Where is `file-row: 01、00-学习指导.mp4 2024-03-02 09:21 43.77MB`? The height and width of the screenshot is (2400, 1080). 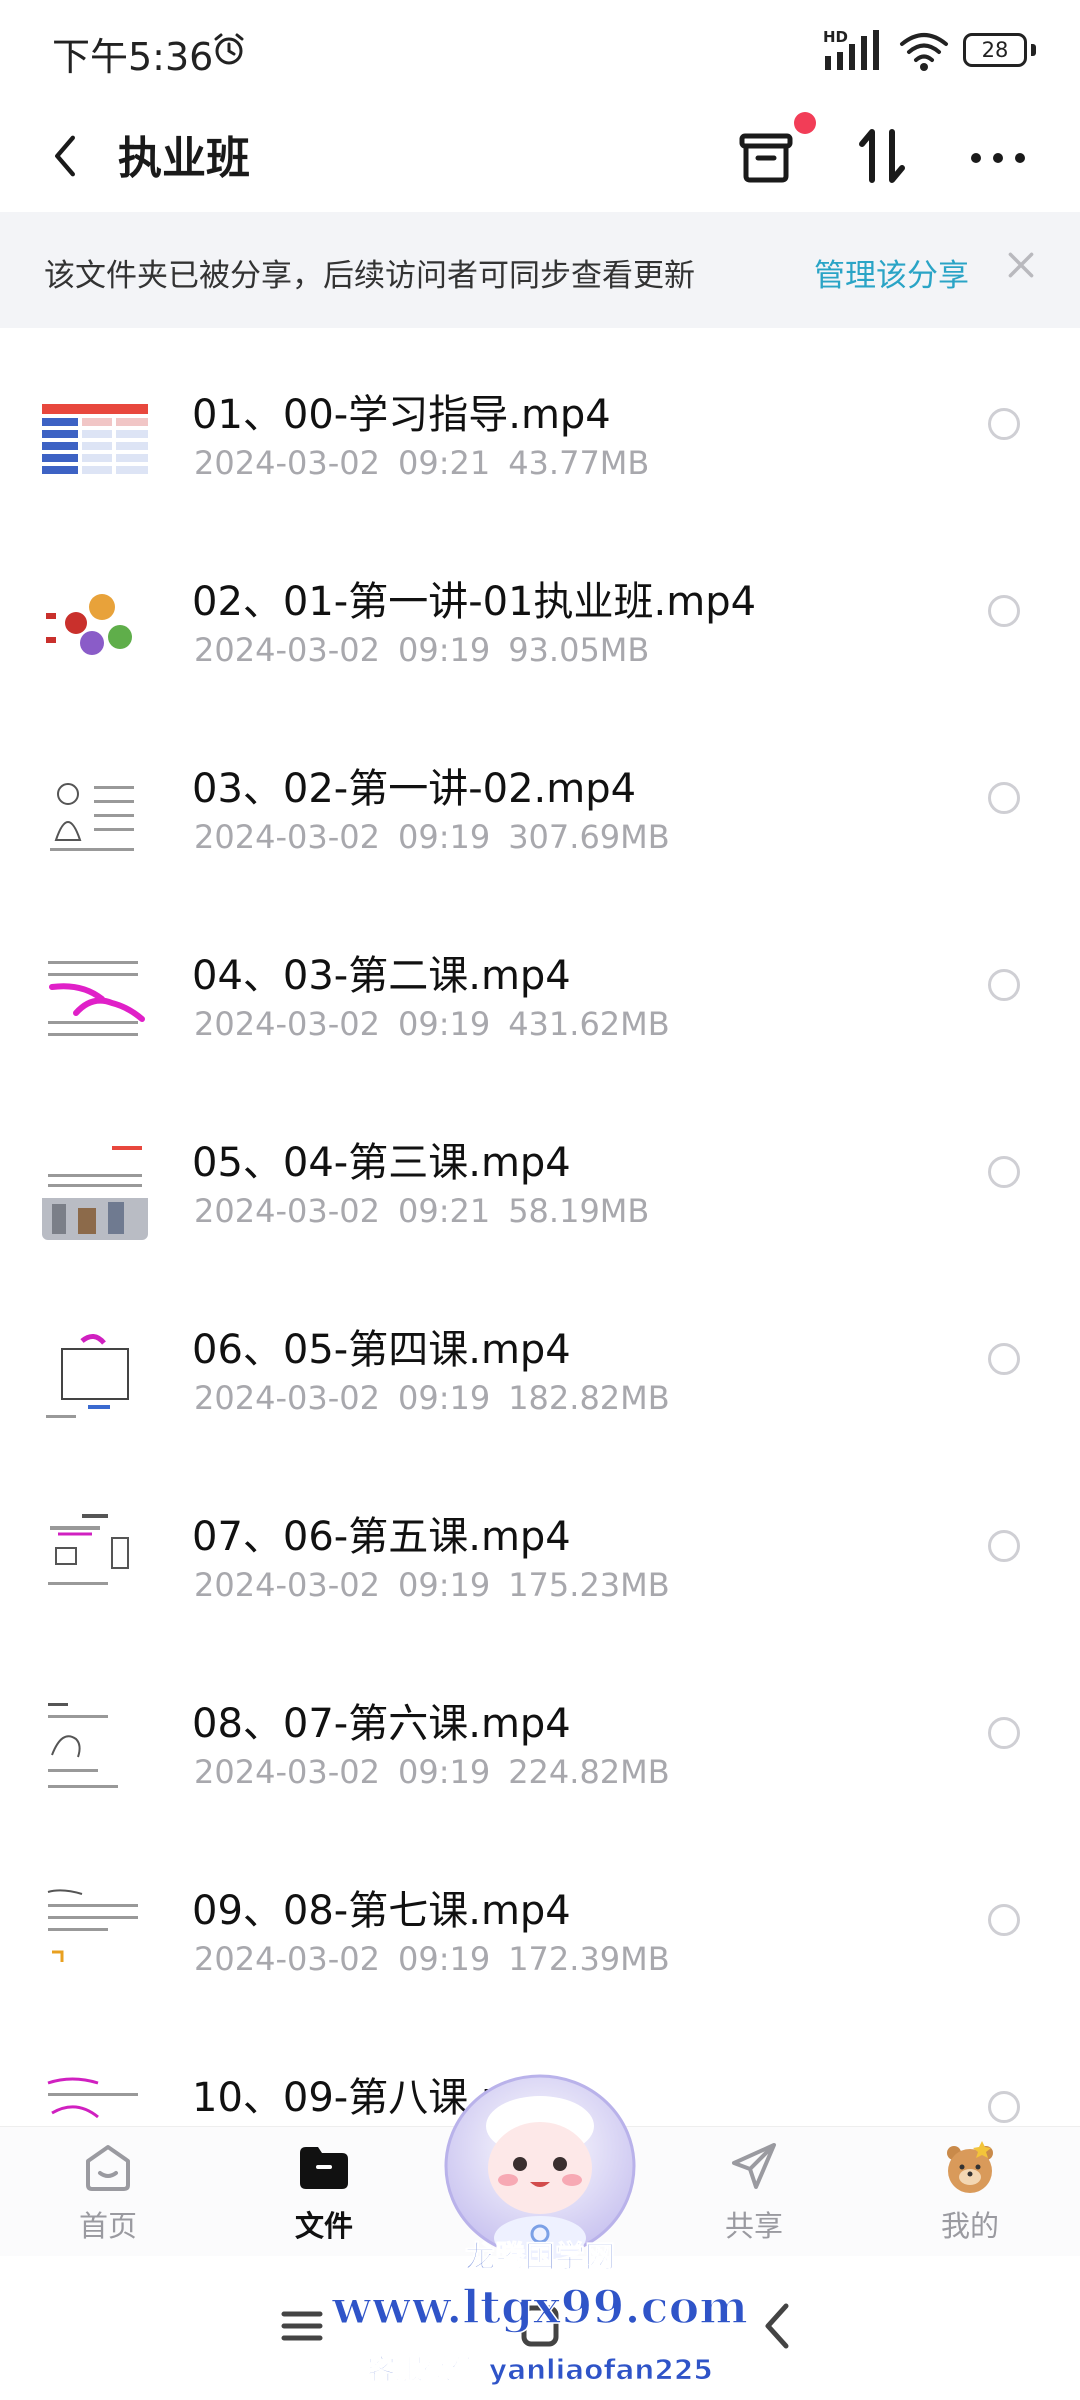 file-row: 01、00-学习指导.mp4 2024-03-02 09:21 43.77MB is located at coordinates (540, 429).